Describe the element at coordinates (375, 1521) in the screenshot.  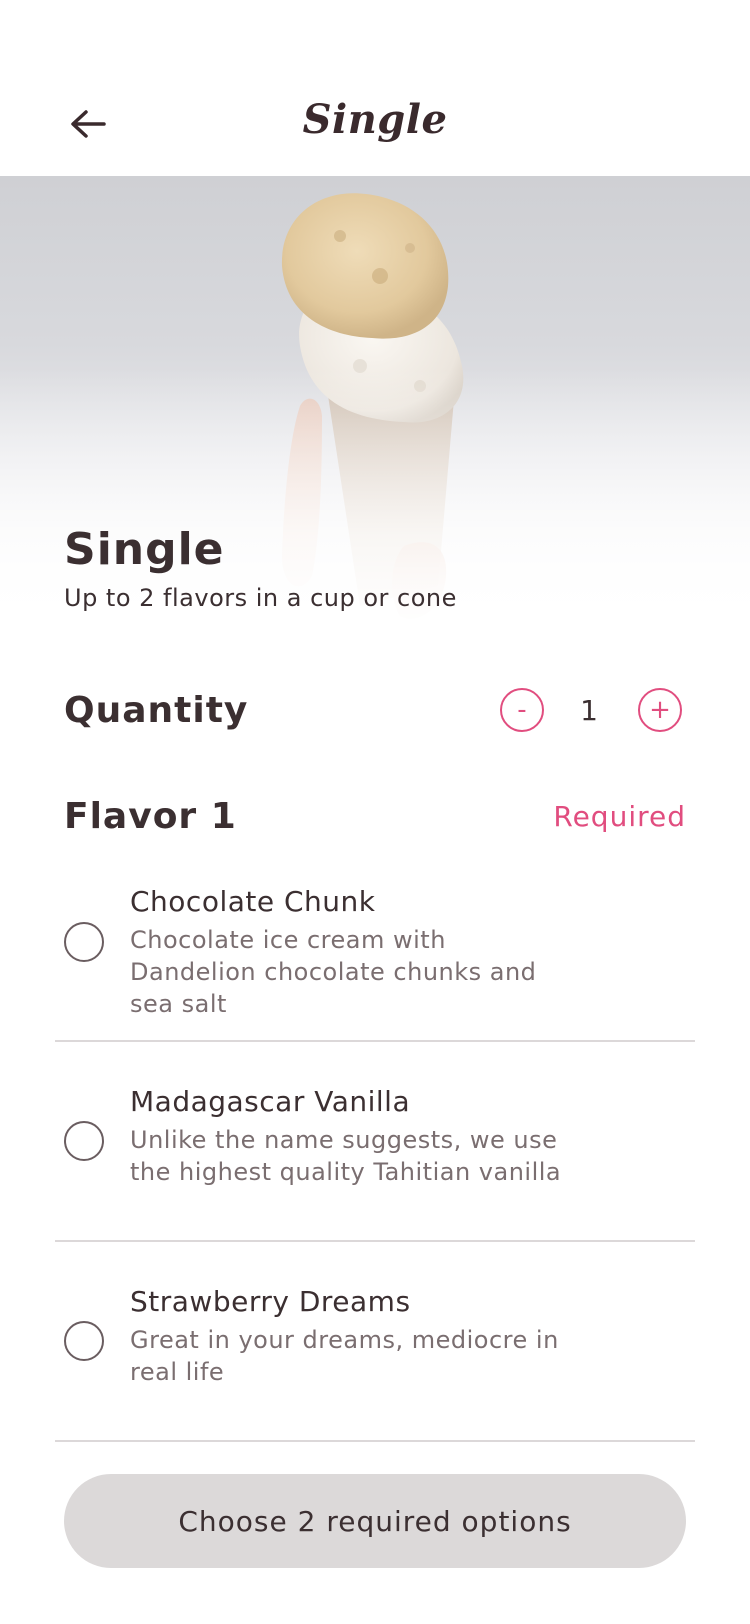
I see `choose-options-button: Choose 2 required options` at that location.